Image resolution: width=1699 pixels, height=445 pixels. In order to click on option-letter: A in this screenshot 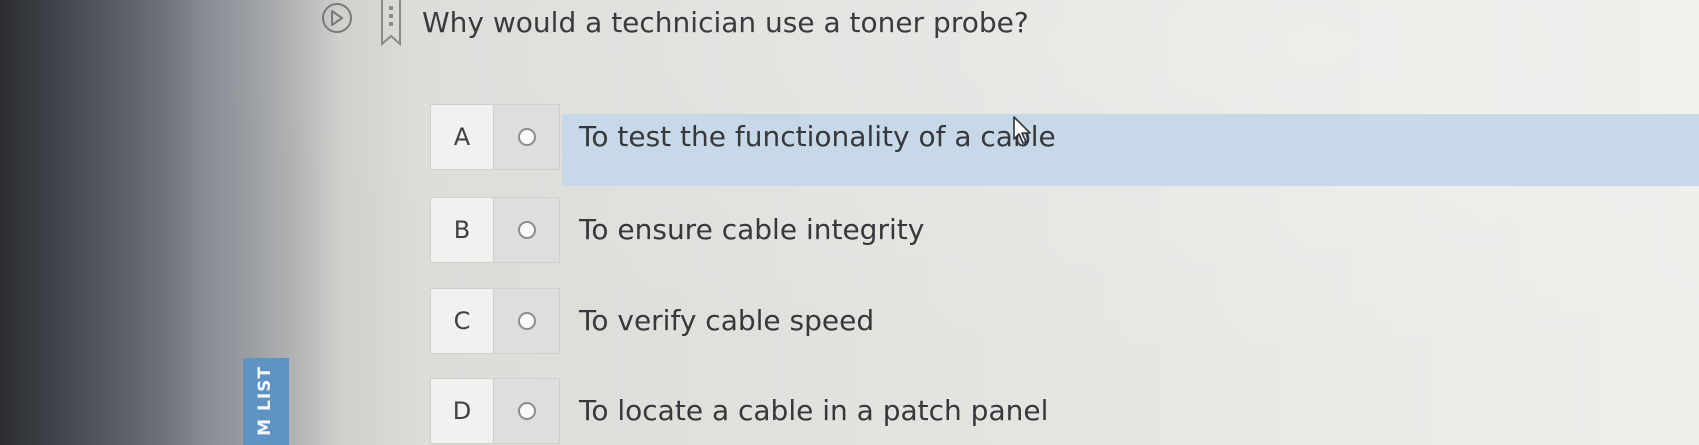, I will do `click(462, 137)`.